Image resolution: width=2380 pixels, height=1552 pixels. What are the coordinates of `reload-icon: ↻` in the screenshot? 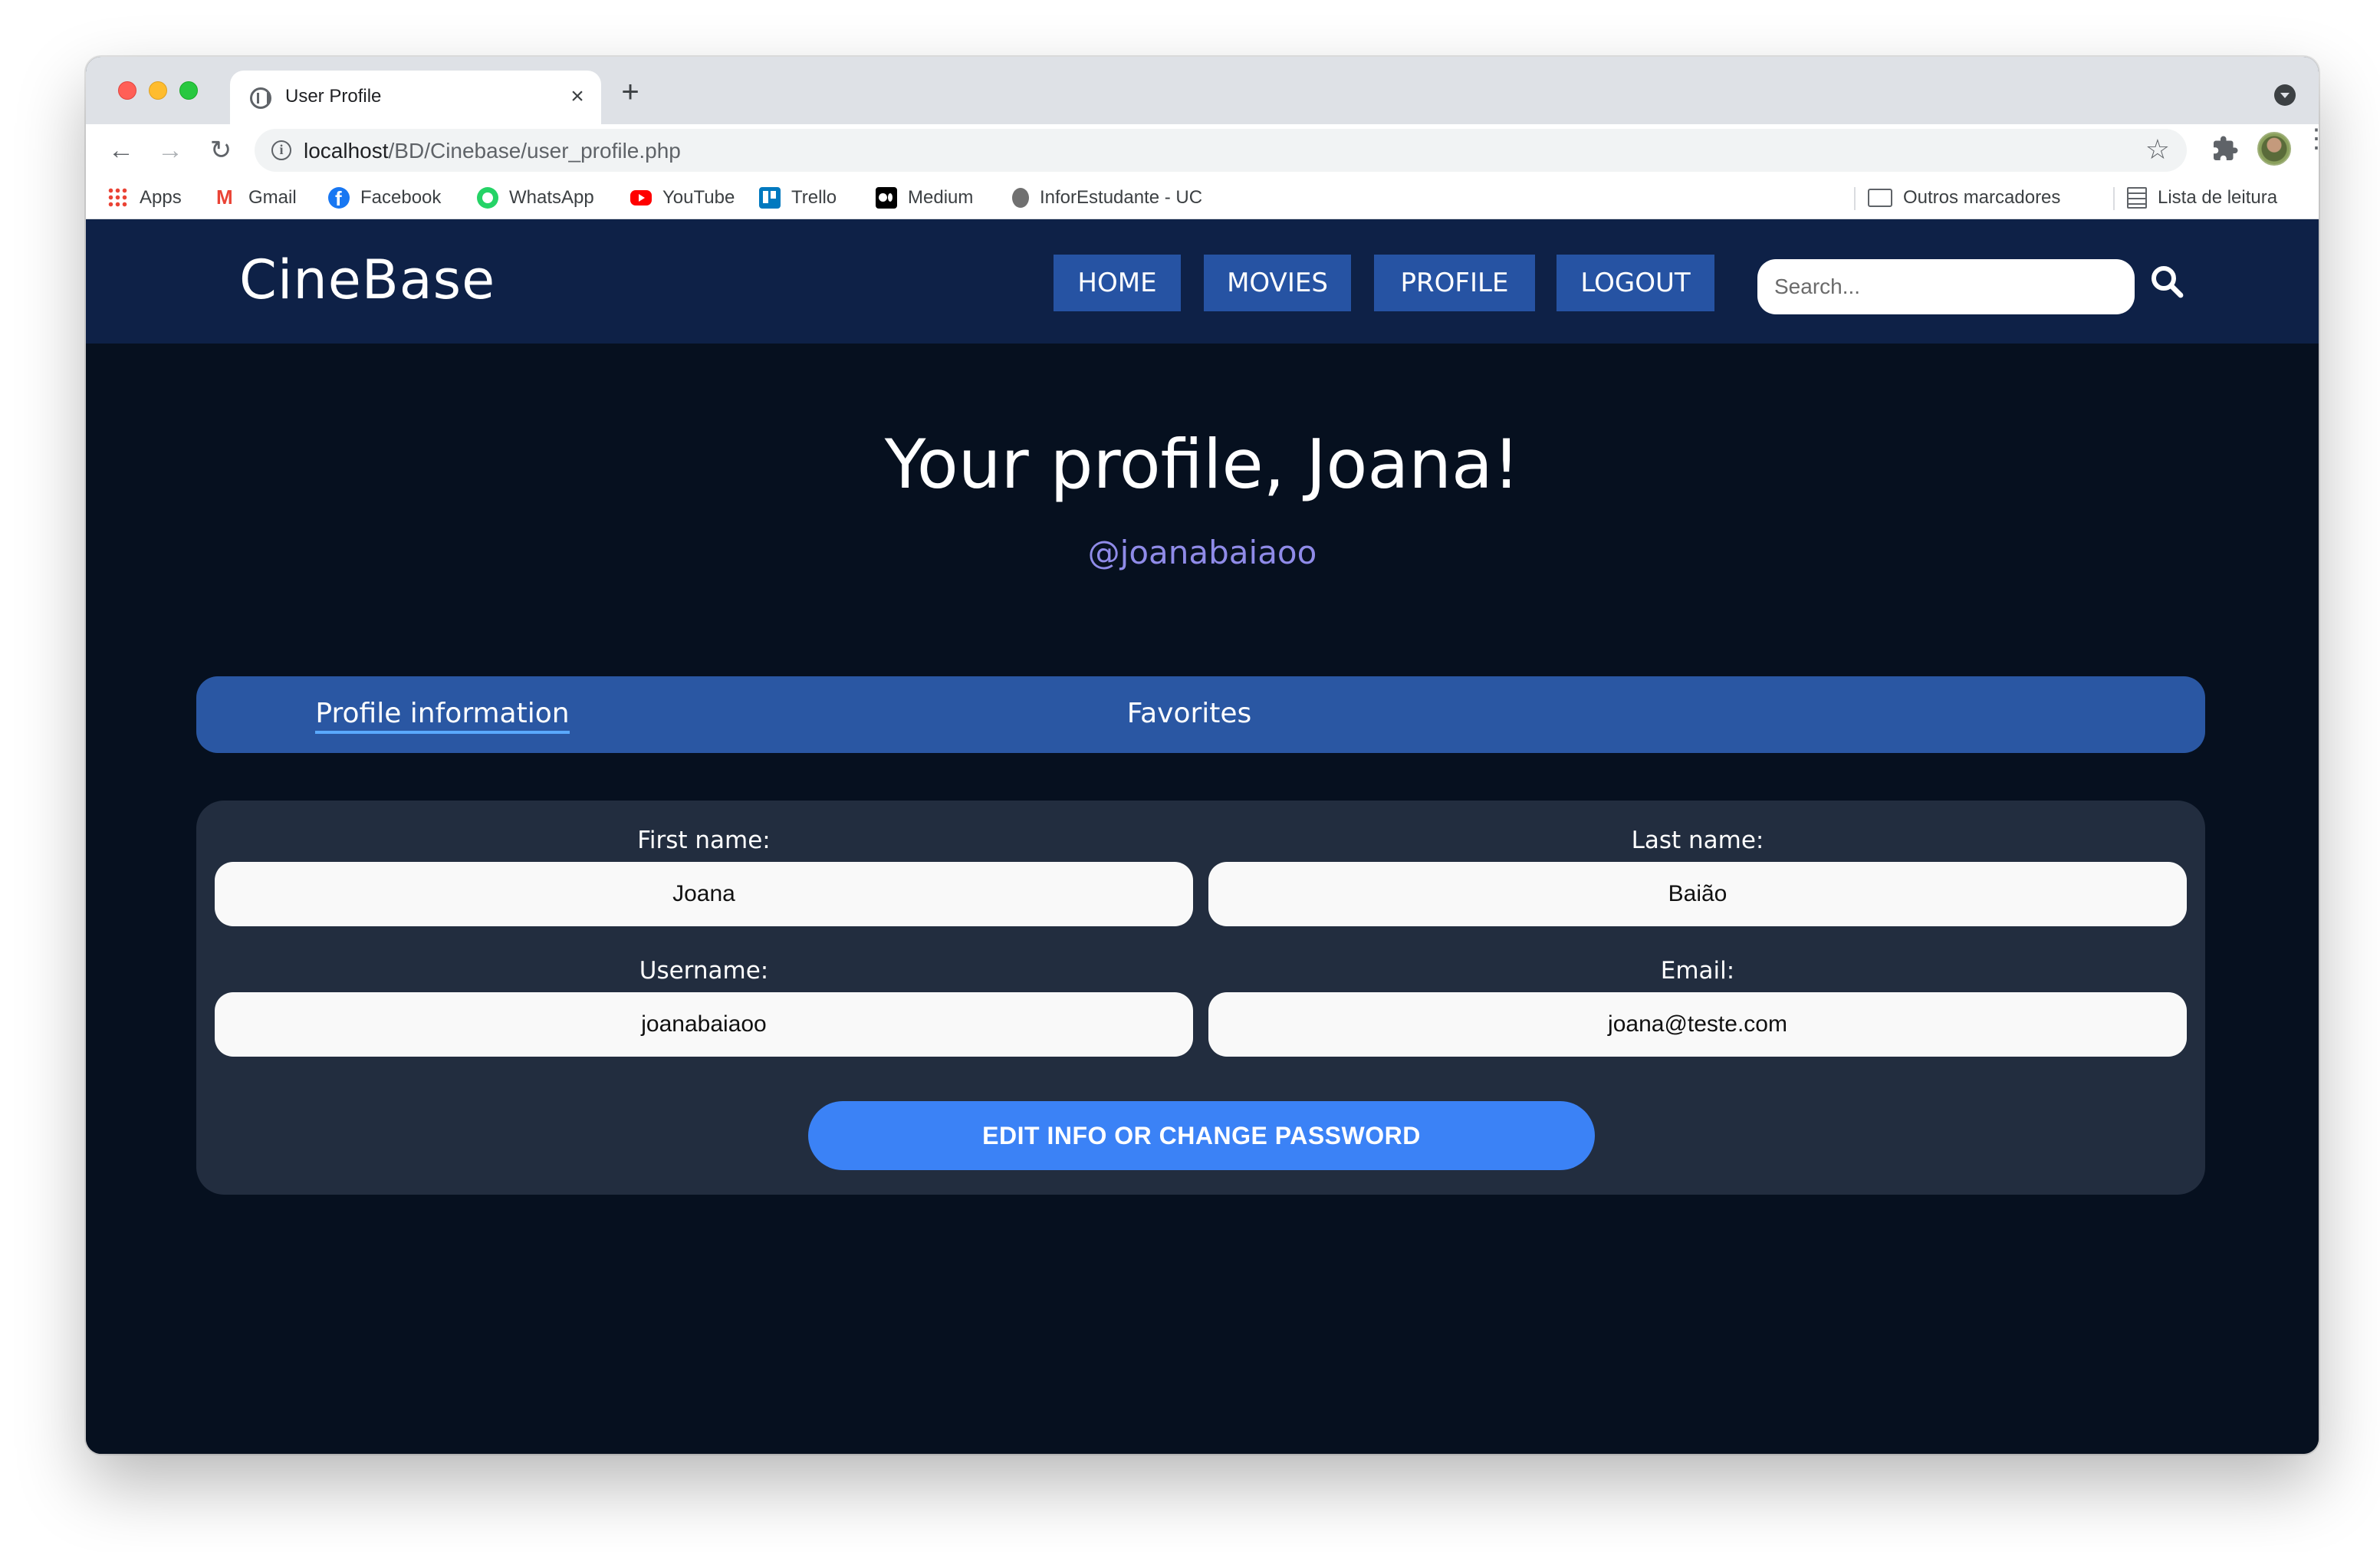 It's located at (220, 150).